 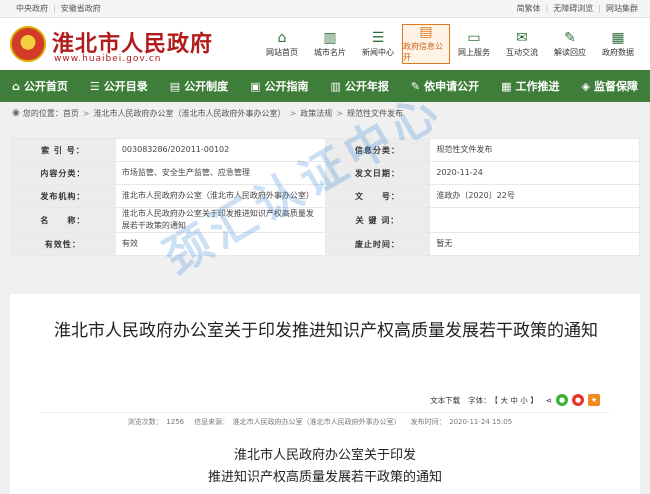 I want to click on meta-value: 规范性文件发布, so click(x=534, y=150).